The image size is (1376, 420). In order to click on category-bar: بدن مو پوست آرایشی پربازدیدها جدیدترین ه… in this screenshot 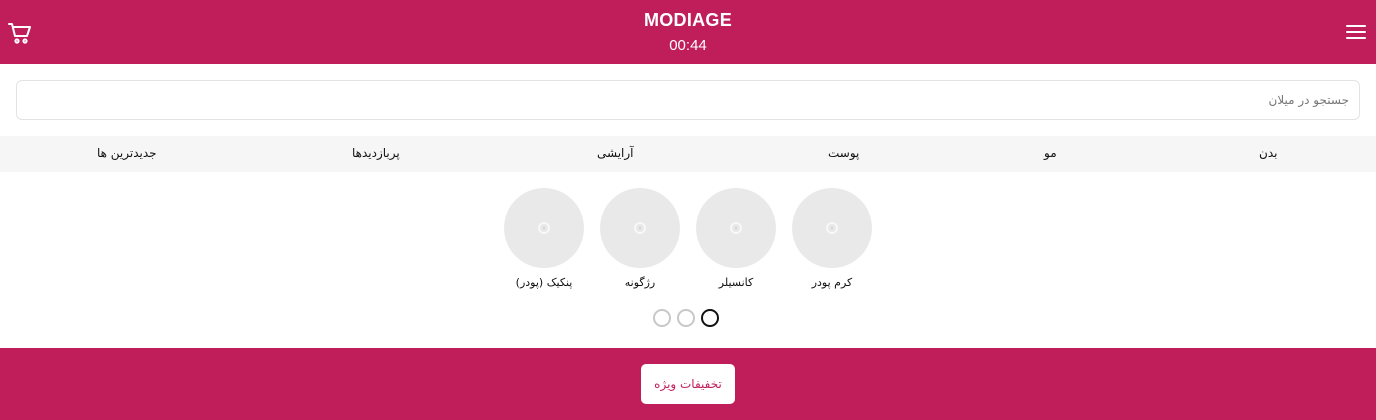, I will do `click(688, 154)`.